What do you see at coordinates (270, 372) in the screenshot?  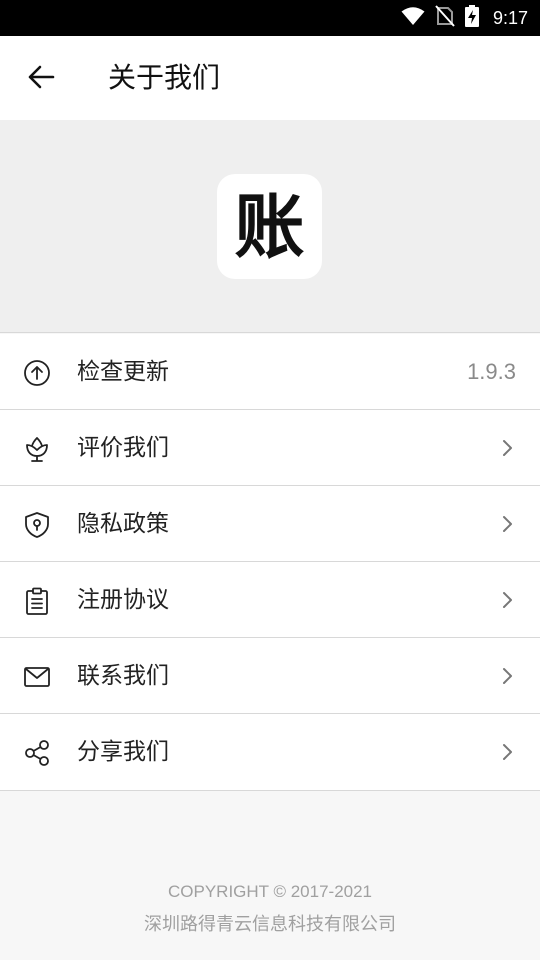 I see `check-update-row: 检查更新 1.9.3` at bounding box center [270, 372].